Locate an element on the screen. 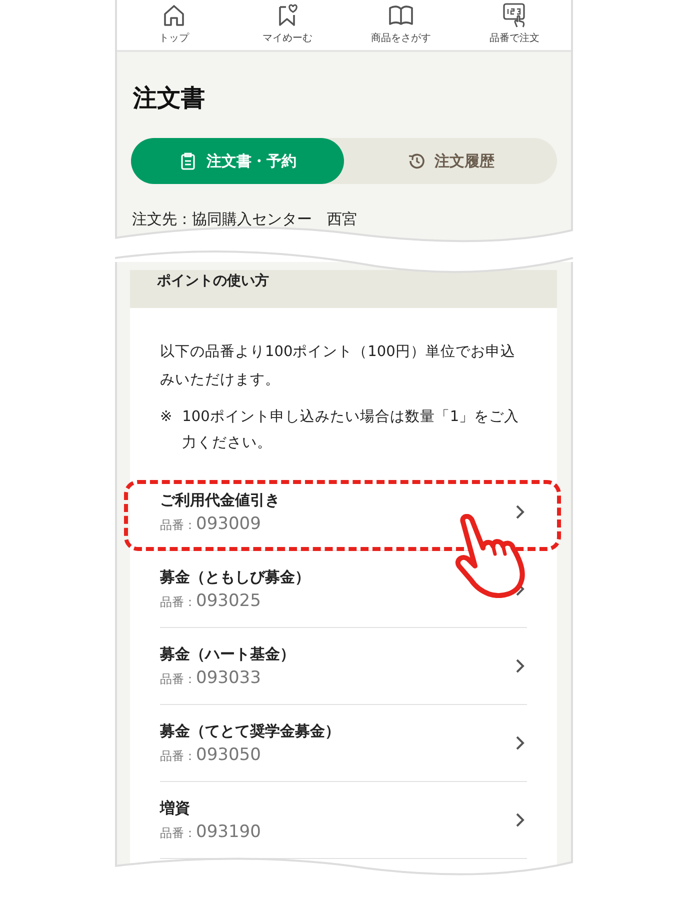  nav-button: トップ is located at coordinates (173, 25).